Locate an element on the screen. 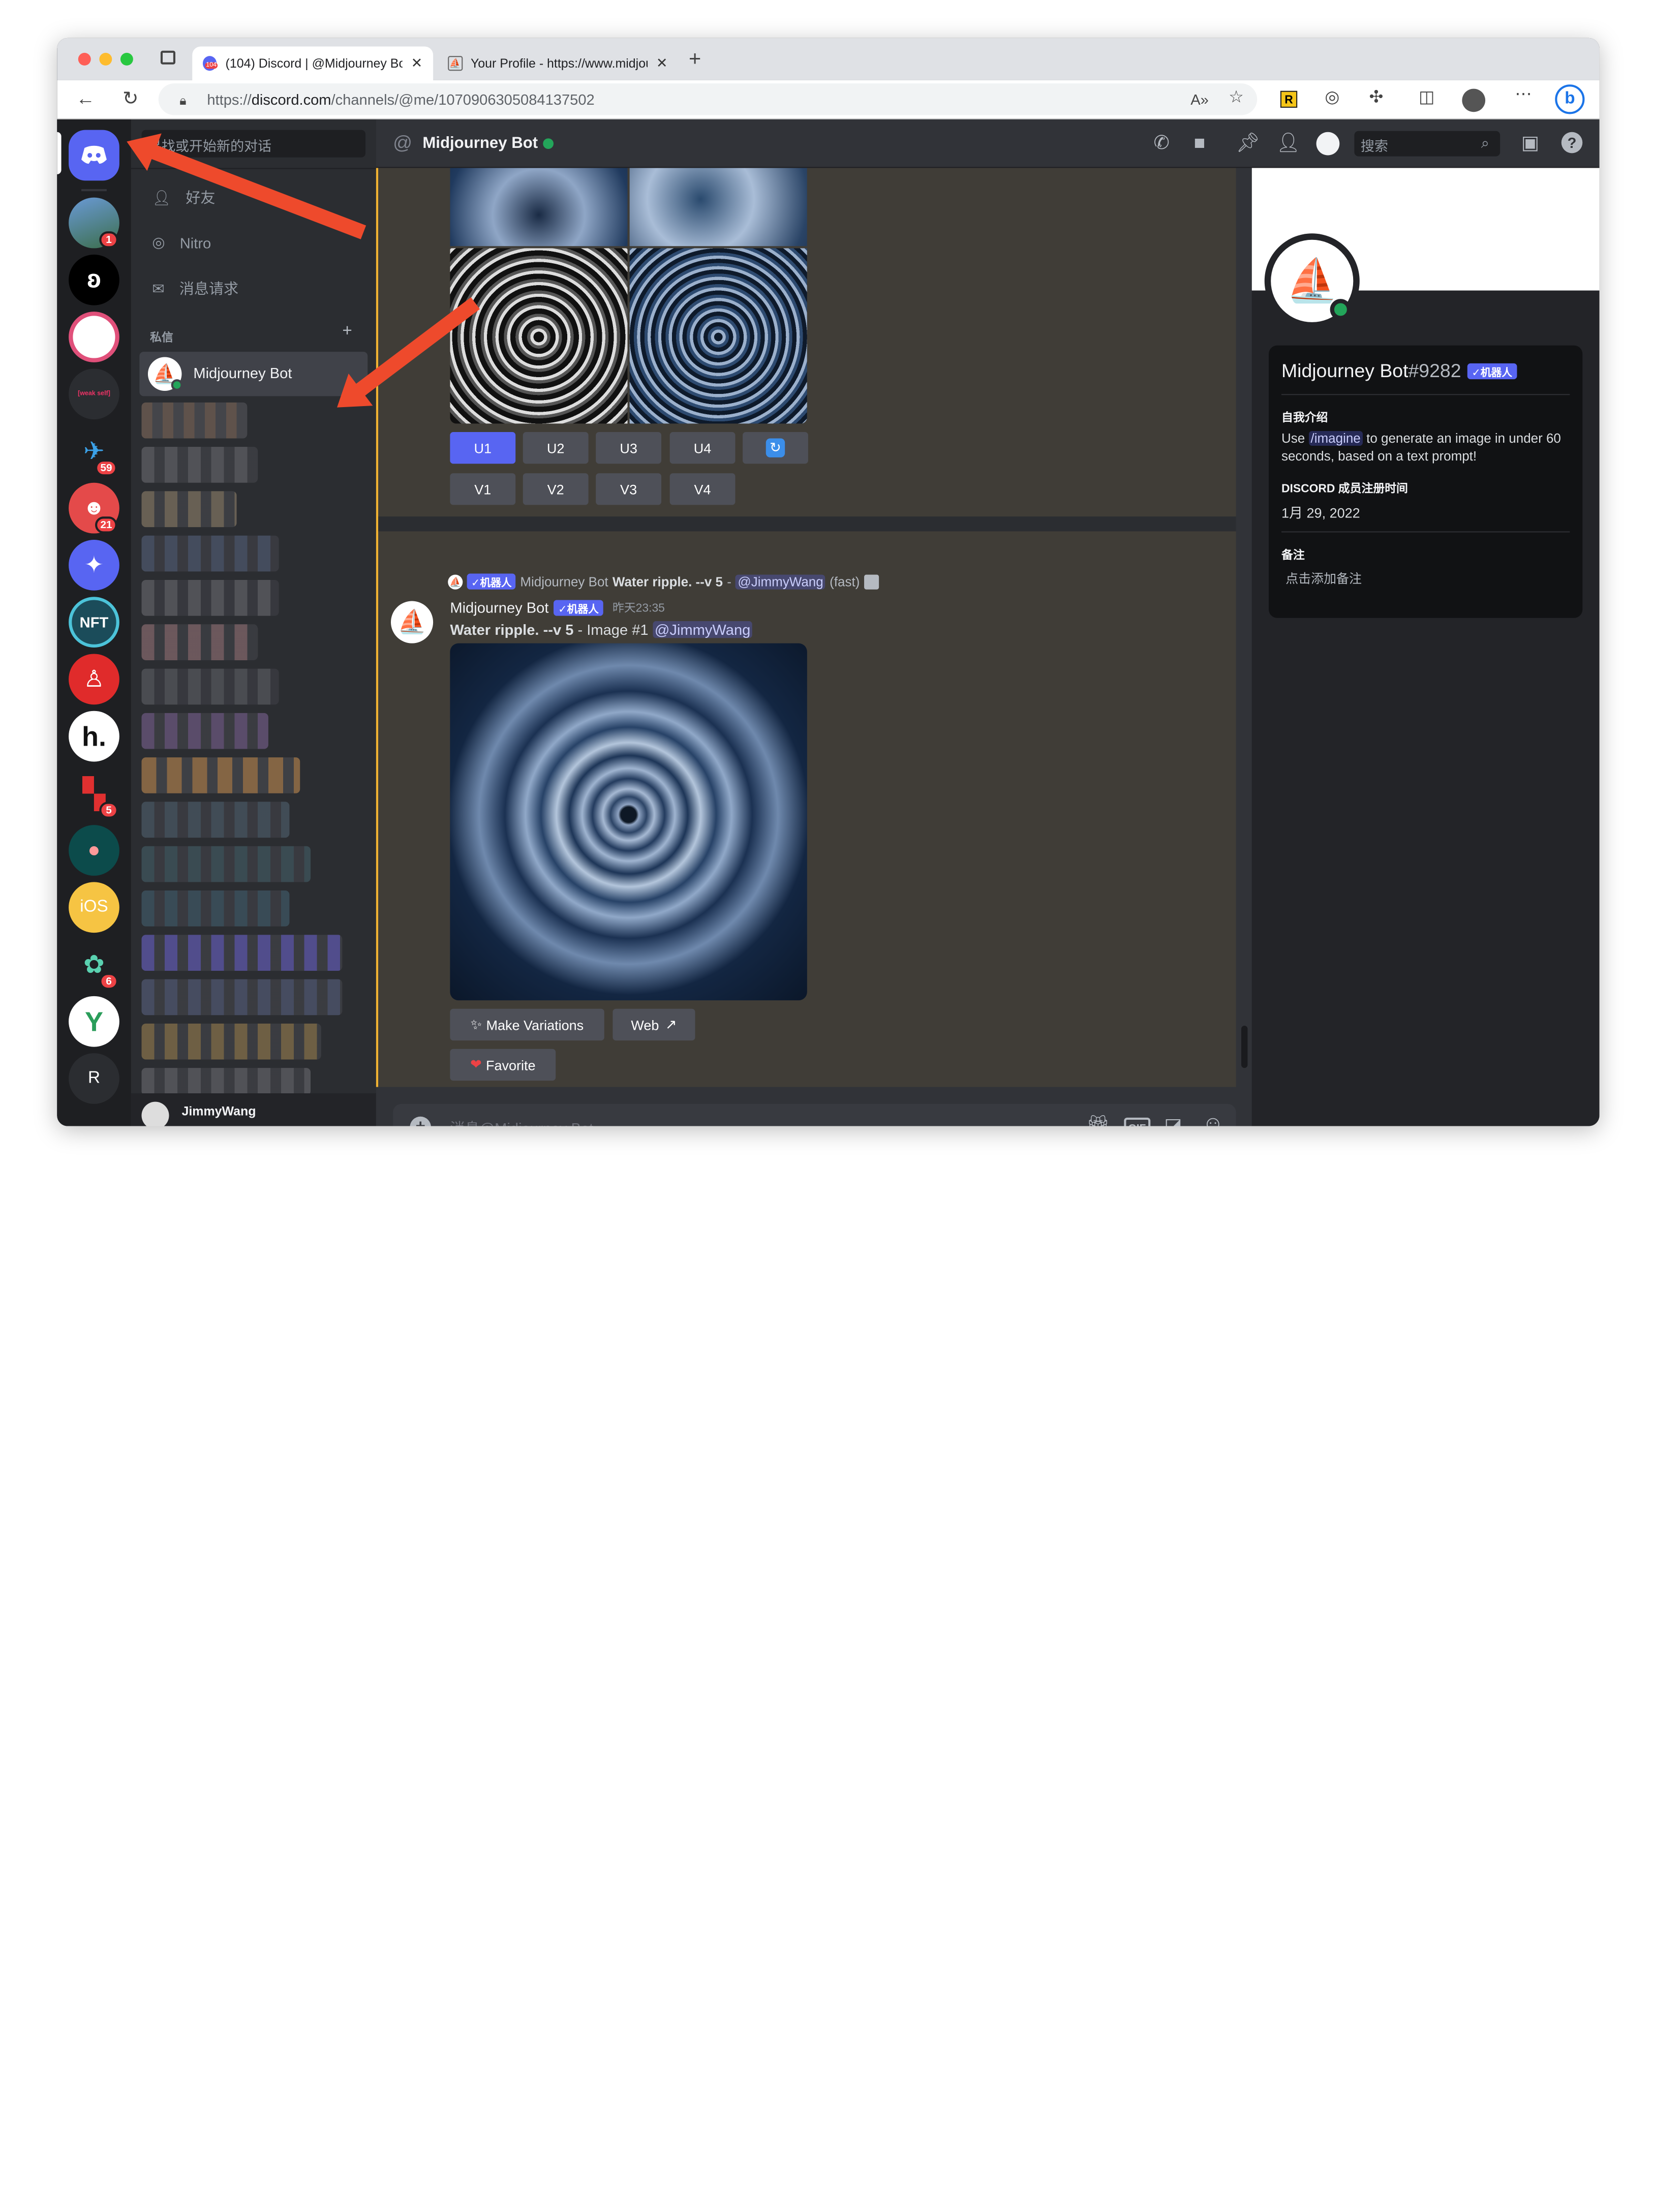 The width and height of the screenshot is (1653, 2212). dm-section-label: 私信 is located at coordinates (161, 338).